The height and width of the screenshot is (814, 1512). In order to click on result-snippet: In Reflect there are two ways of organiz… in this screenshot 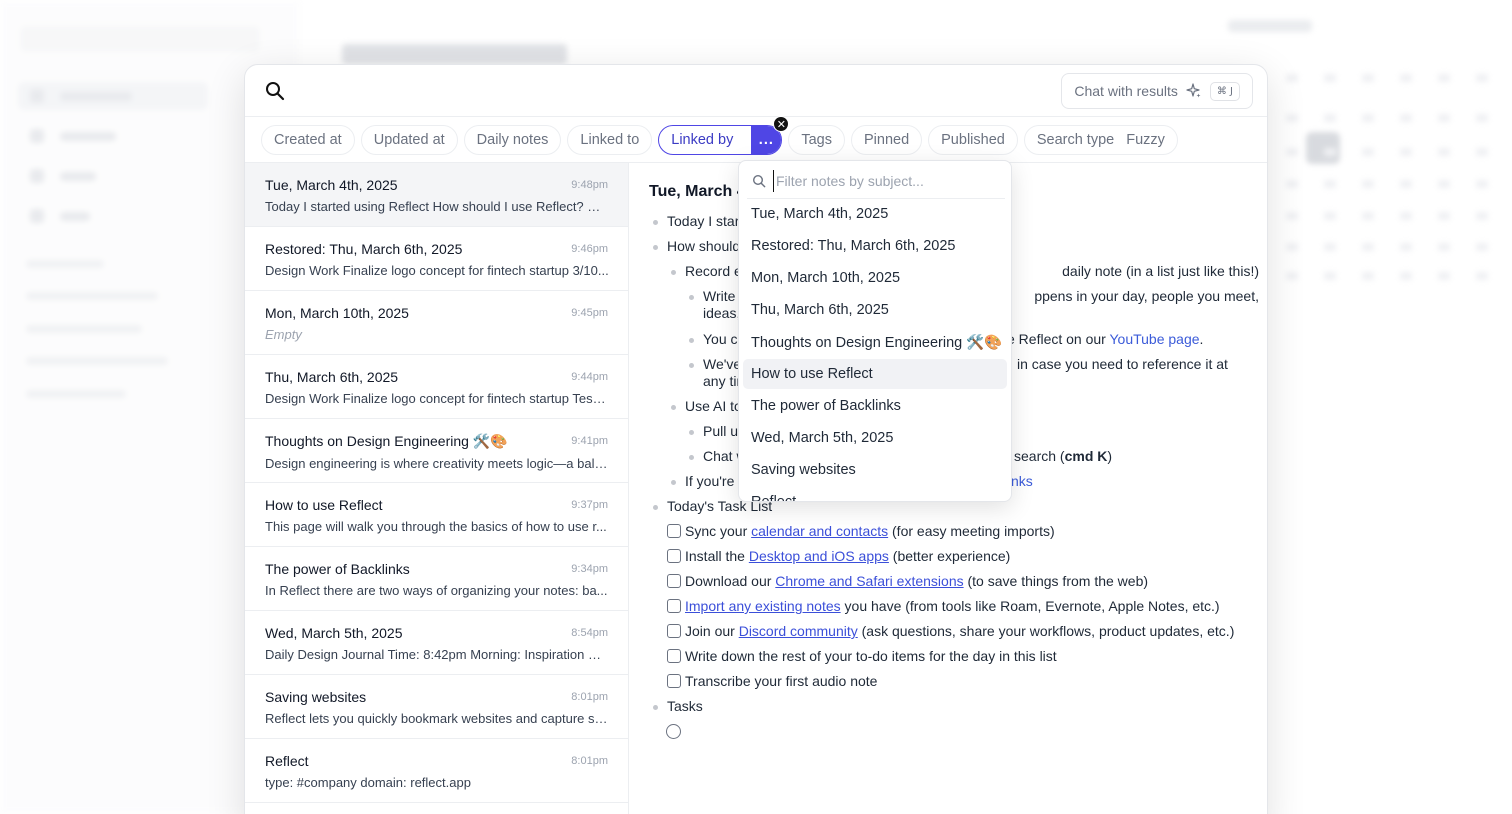, I will do `click(436, 590)`.